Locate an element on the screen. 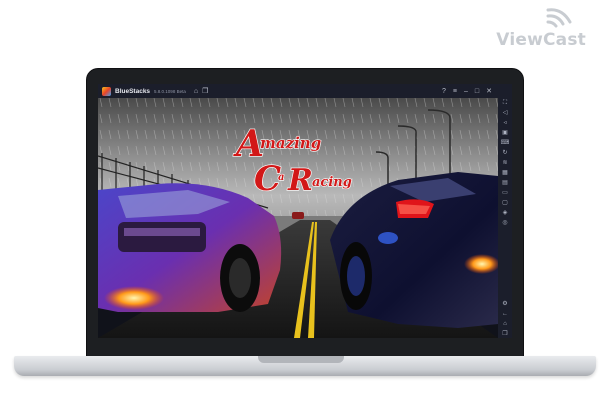  menu-icon: ≡ is located at coordinates (455, 91).